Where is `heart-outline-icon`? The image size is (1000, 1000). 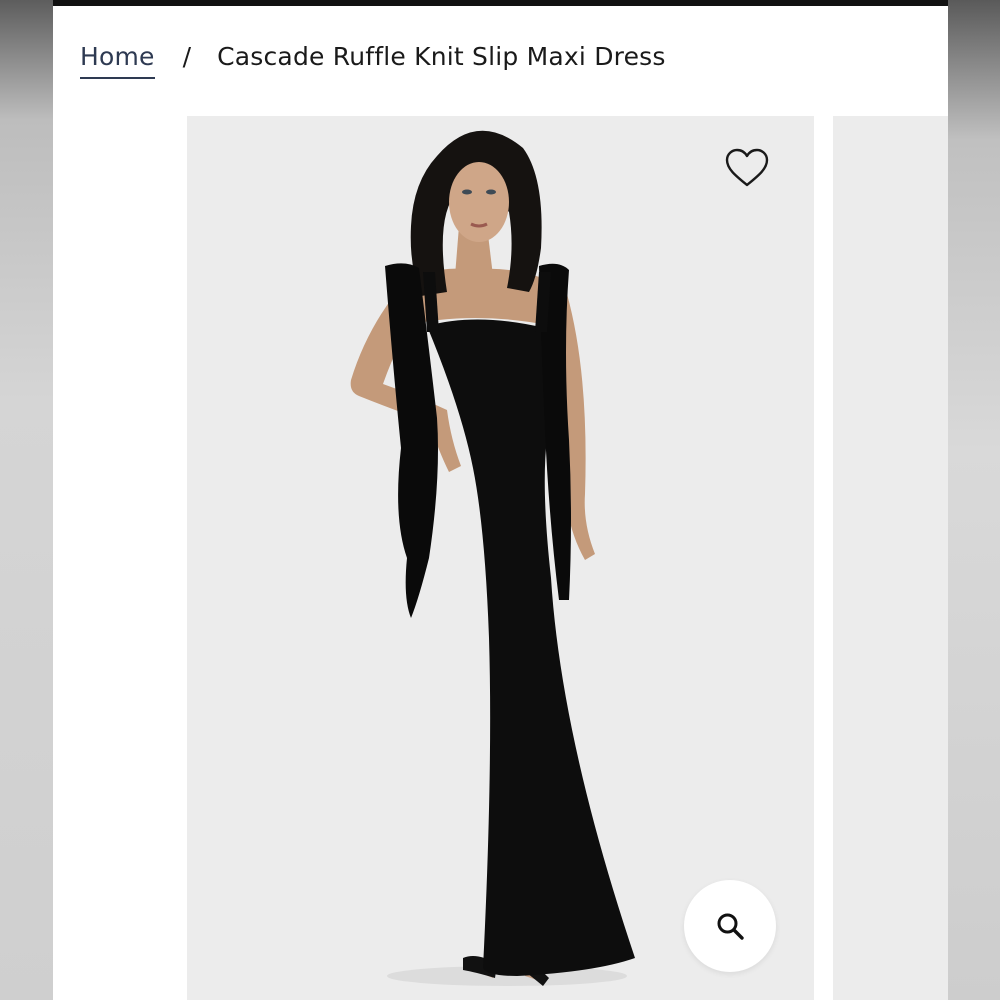 heart-outline-icon is located at coordinates (747, 167).